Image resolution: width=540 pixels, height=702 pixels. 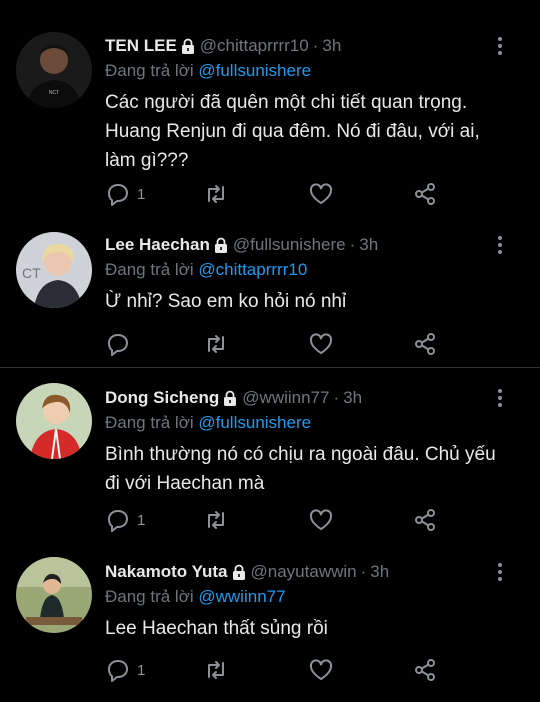 What do you see at coordinates (54, 70) in the screenshot?
I see `avatar: NCT` at bounding box center [54, 70].